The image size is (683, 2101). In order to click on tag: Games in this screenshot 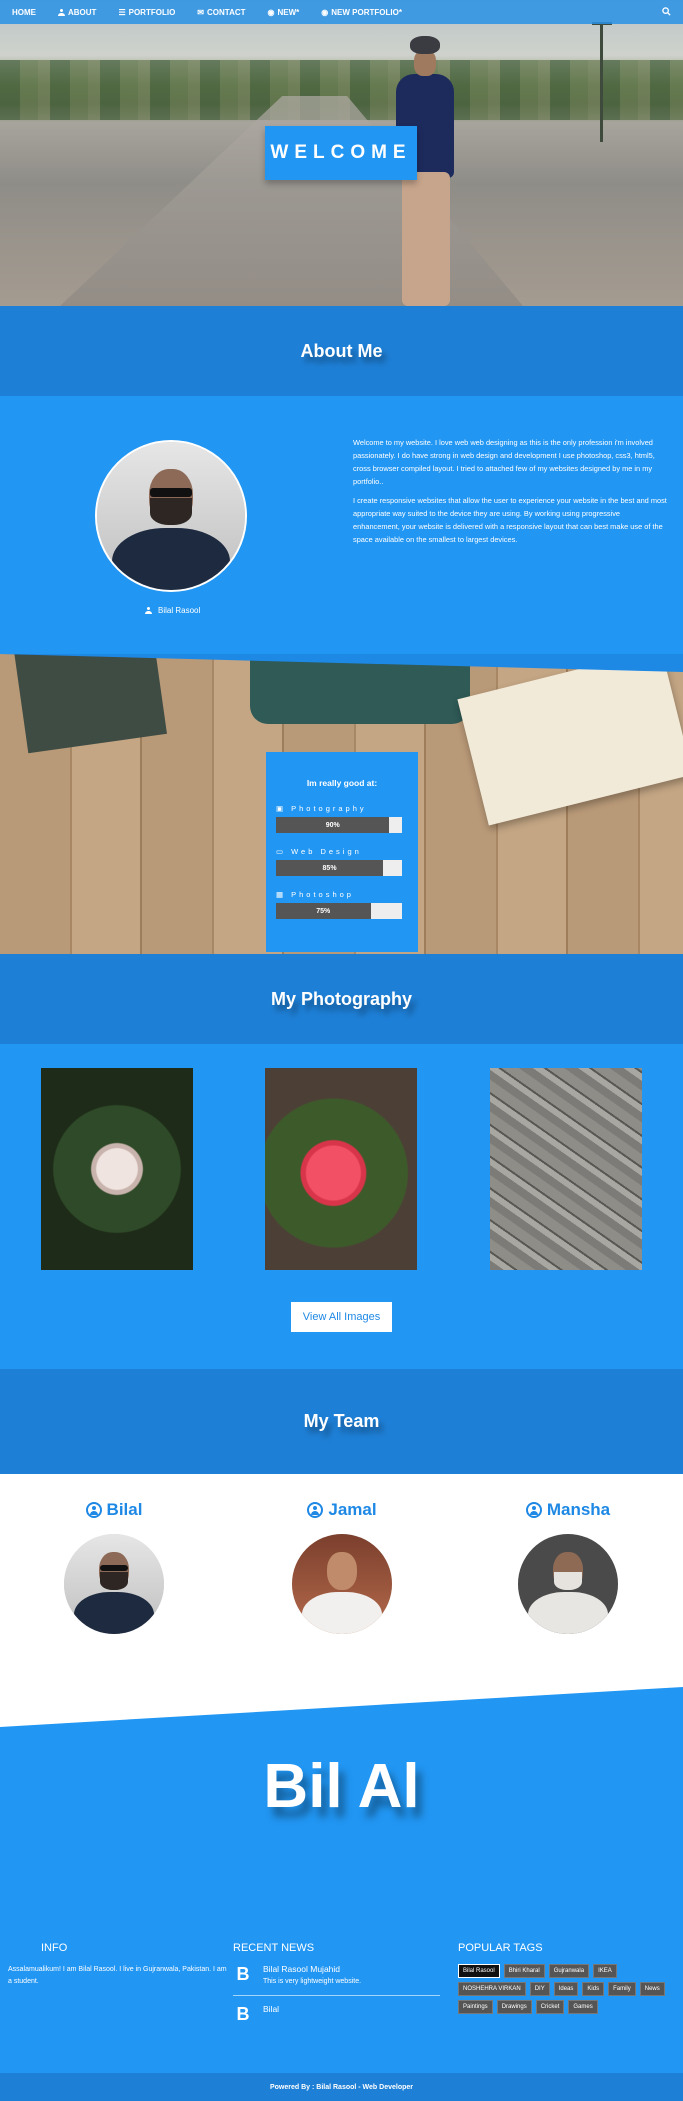, I will do `click(583, 2007)`.